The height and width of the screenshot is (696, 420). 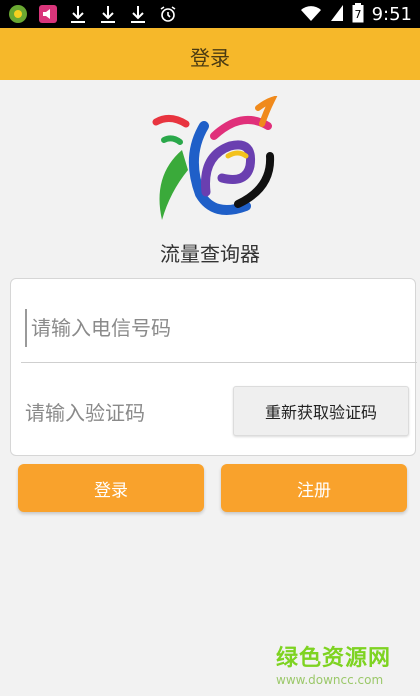 I want to click on status-bar: 7 9:51, so click(x=210, y=14).